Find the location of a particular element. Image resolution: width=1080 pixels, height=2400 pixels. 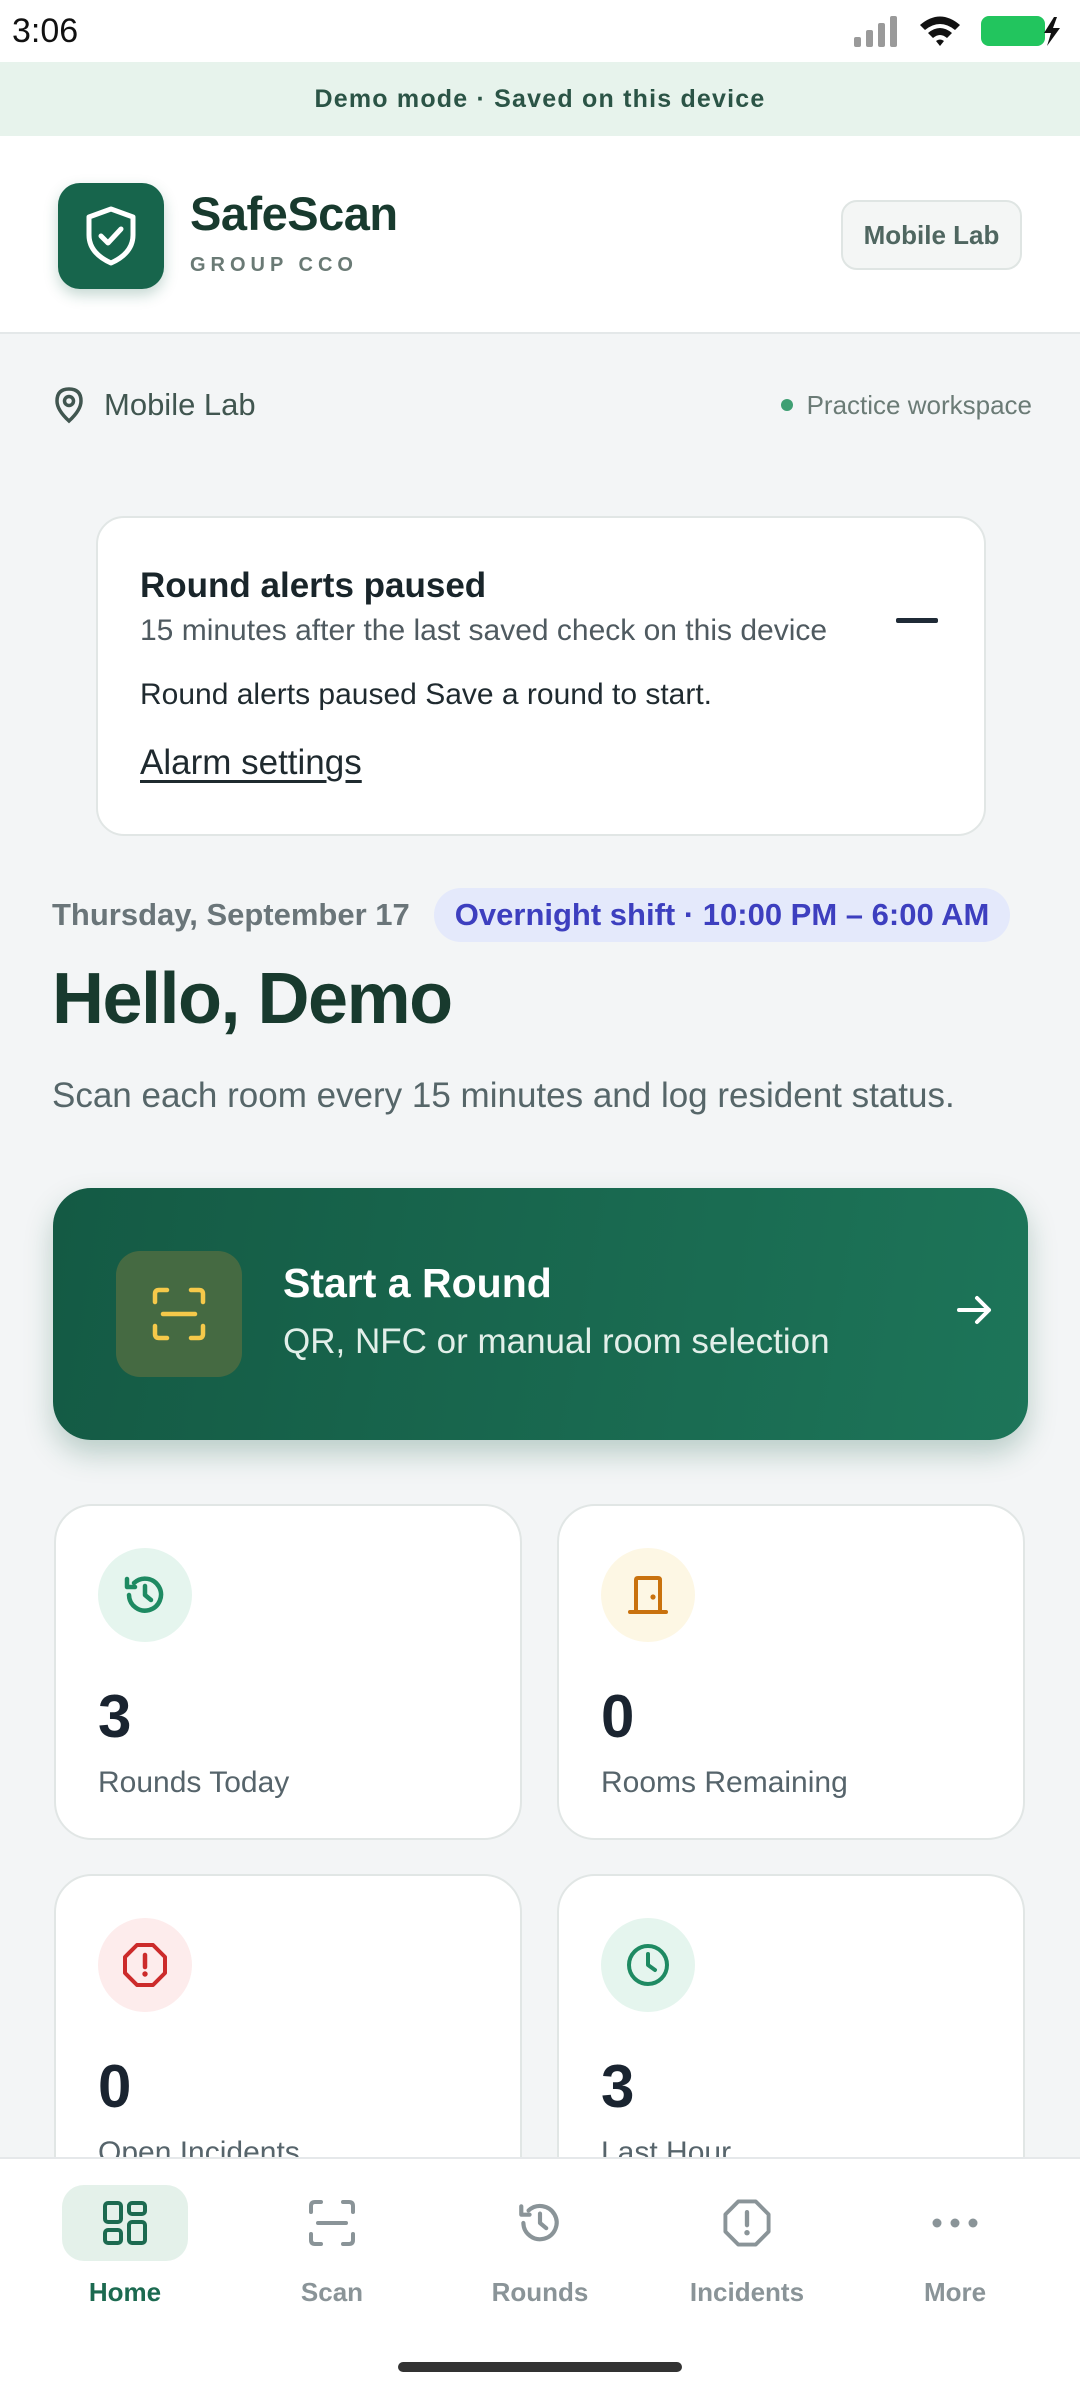

location-info: Mobile Lab is located at coordinates (154, 405).